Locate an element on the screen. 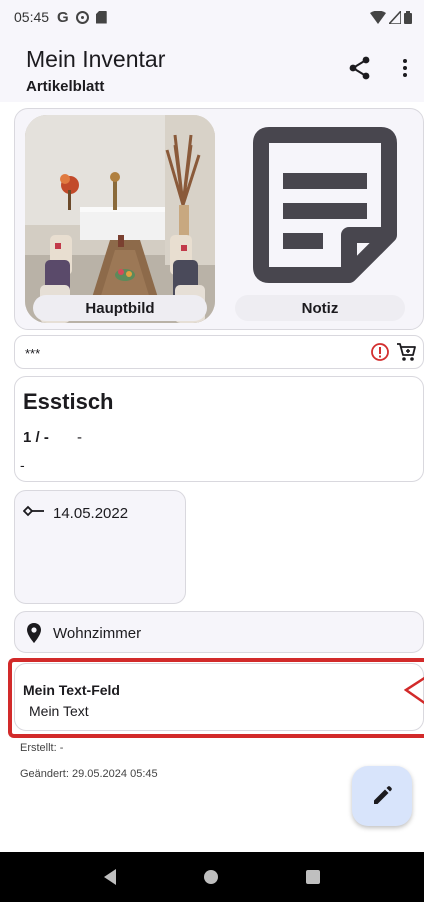 This screenshot has height=902, width=424. date-card: 14.05.2022 is located at coordinates (100, 547).